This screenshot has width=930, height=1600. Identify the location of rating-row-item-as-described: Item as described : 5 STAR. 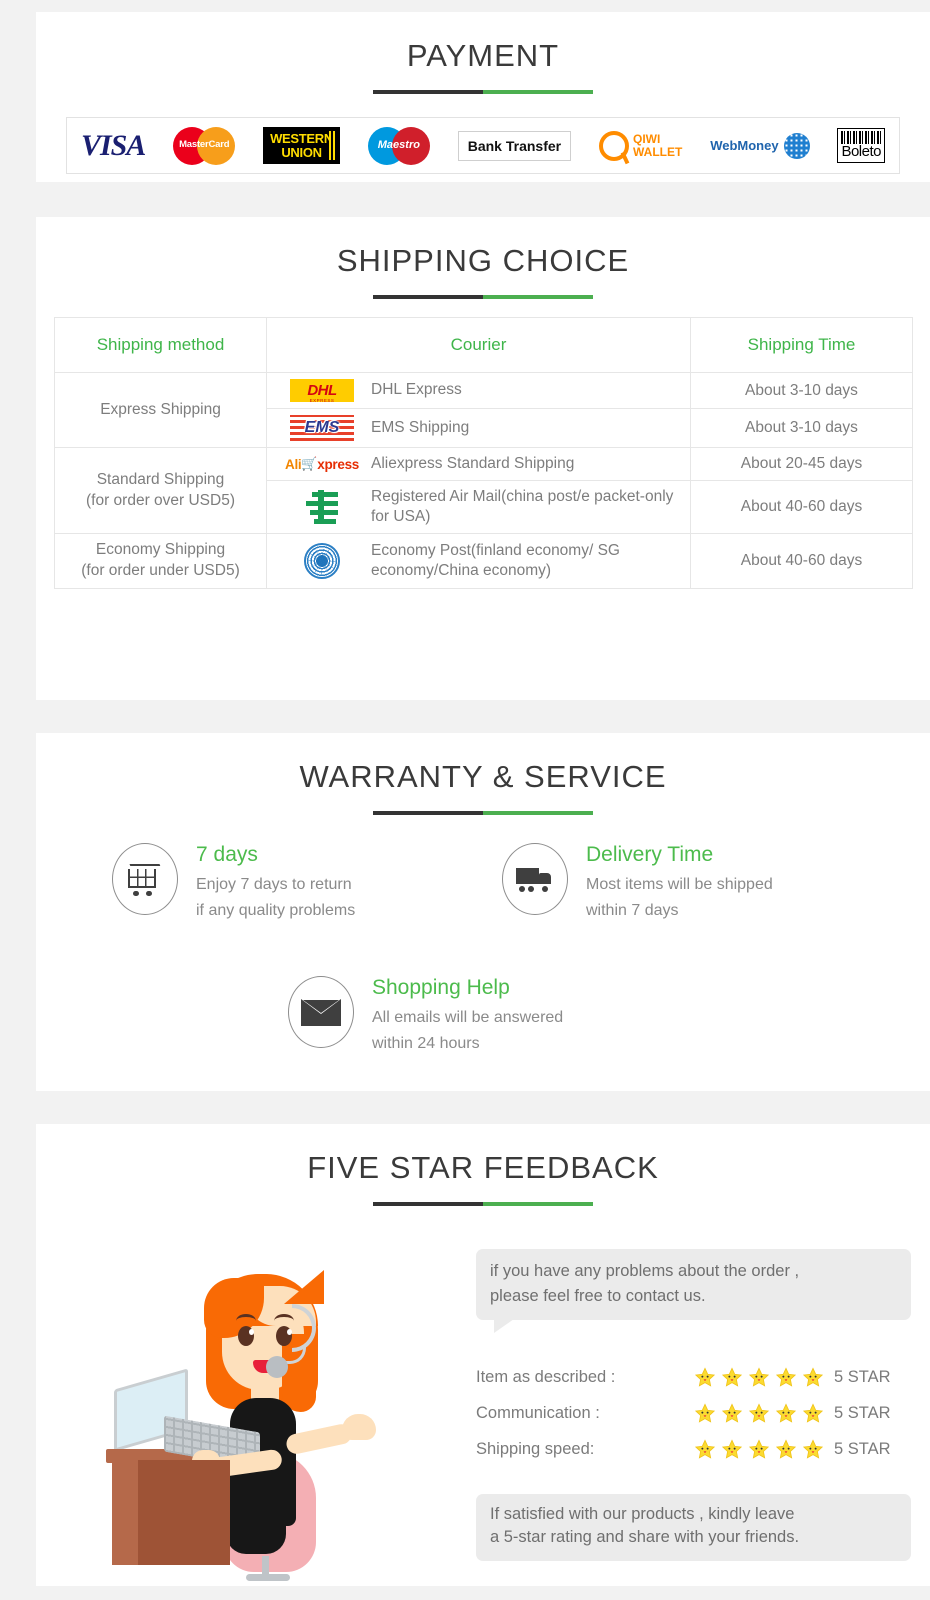
(696, 1378).